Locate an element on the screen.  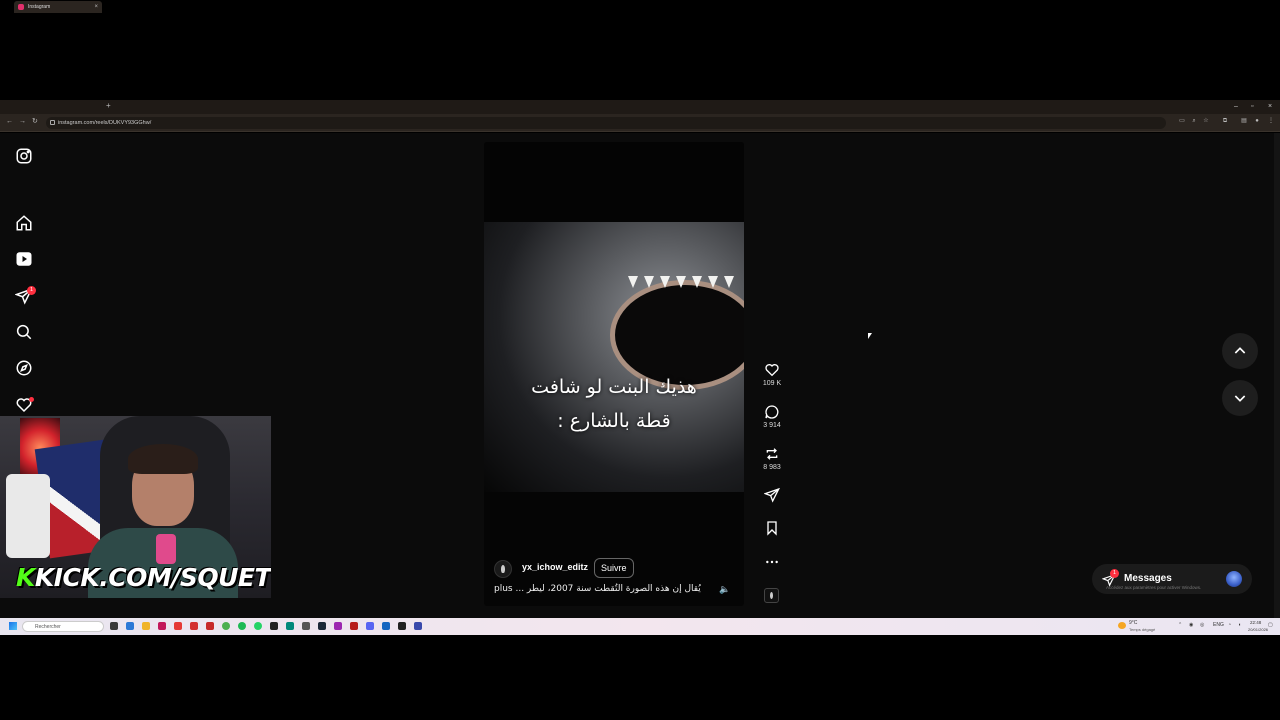
notifications-icon: ▢ is located at coordinates (1270, 625).